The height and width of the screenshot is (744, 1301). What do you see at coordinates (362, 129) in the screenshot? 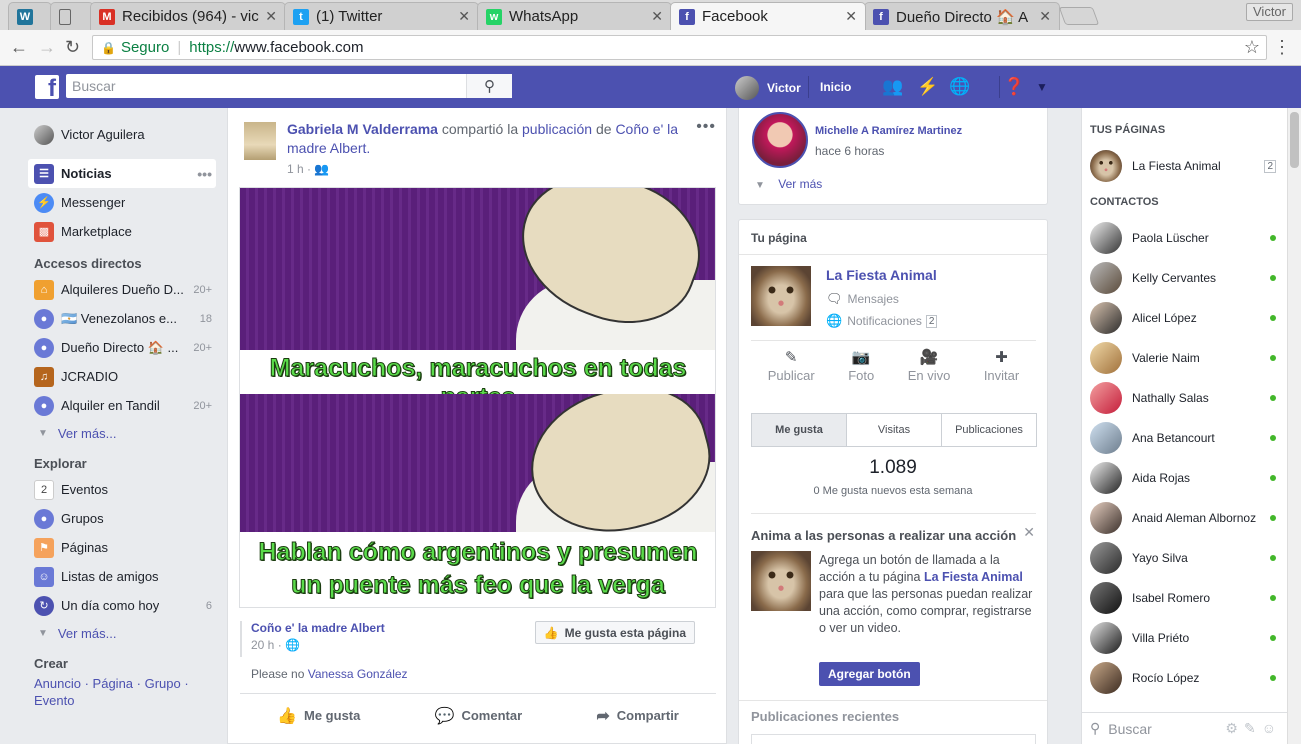
I see `post-author-link: Gabriela M Valderrama` at bounding box center [362, 129].